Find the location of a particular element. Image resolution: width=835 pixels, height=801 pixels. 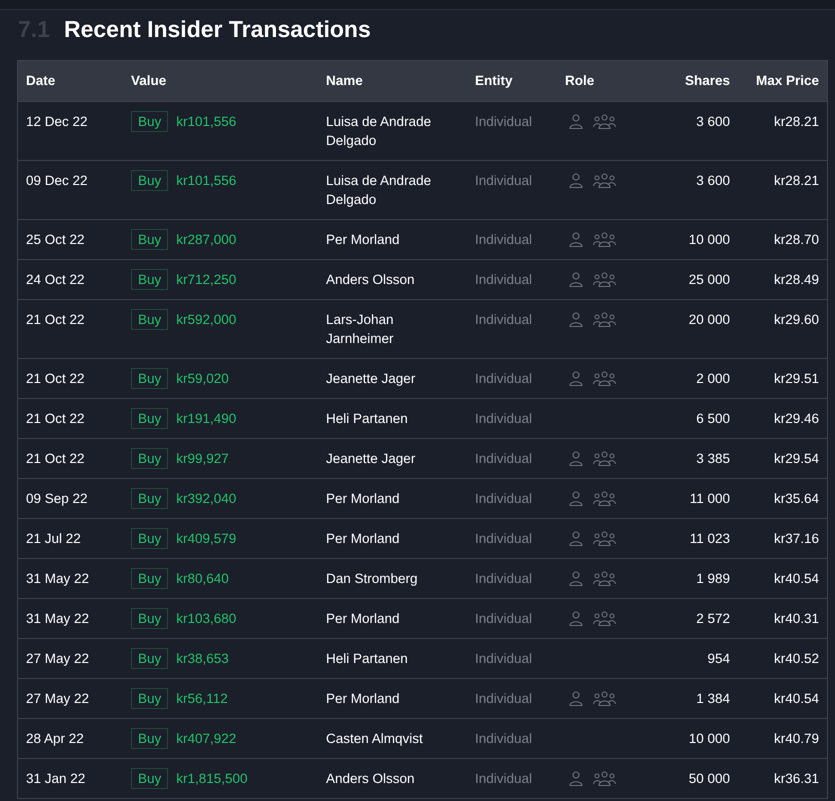

date-cell-text: 09 Dec 22 is located at coordinates (57, 181).